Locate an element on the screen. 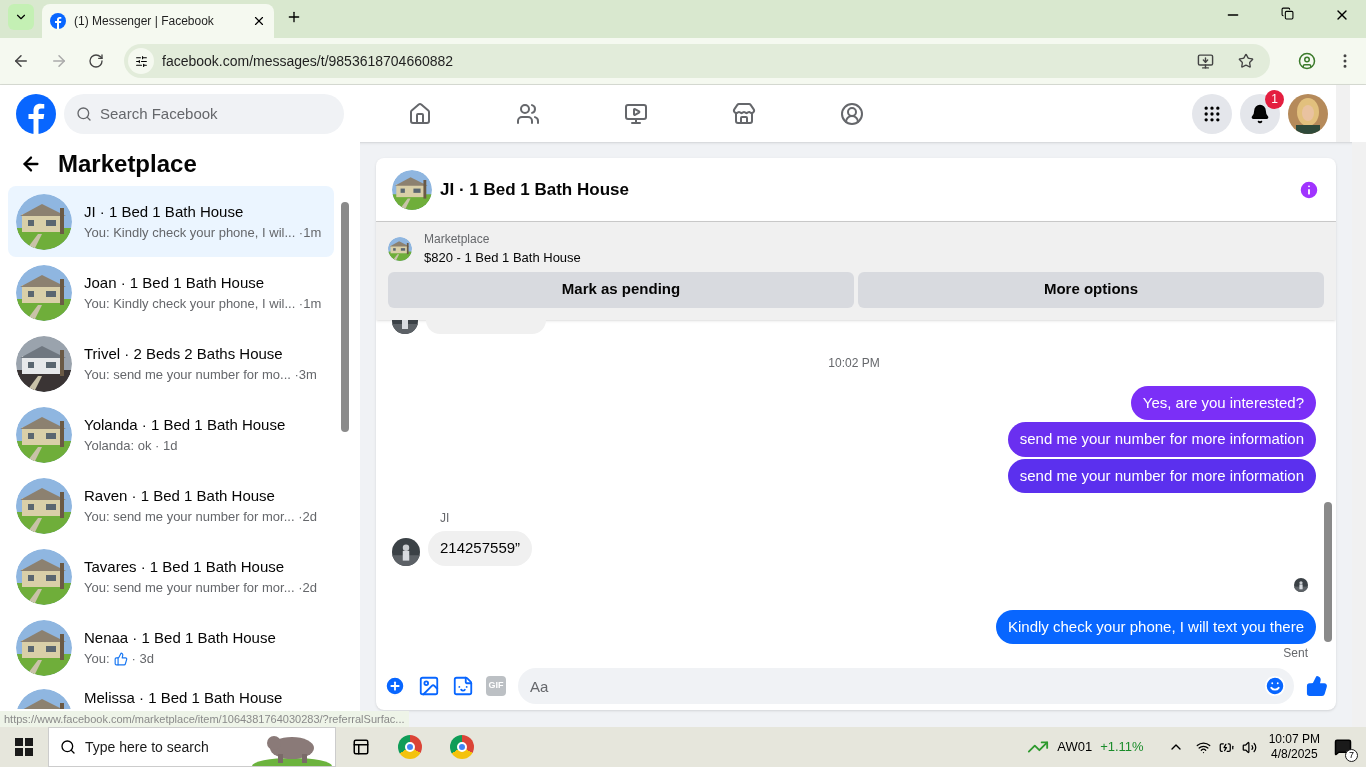 The image size is (1366, 767). tab-title: (1) Messenger | Facebook is located at coordinates (144, 21).